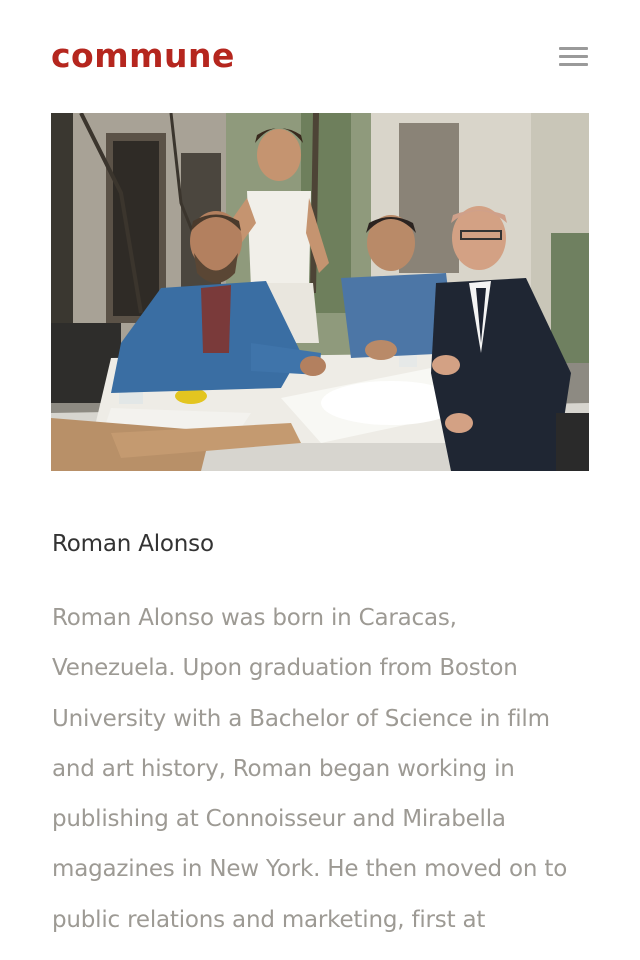 Image resolution: width=640 pixels, height=960 pixels. Describe the element at coordinates (320, 56) in the screenshot. I see `site-header: commune` at that location.